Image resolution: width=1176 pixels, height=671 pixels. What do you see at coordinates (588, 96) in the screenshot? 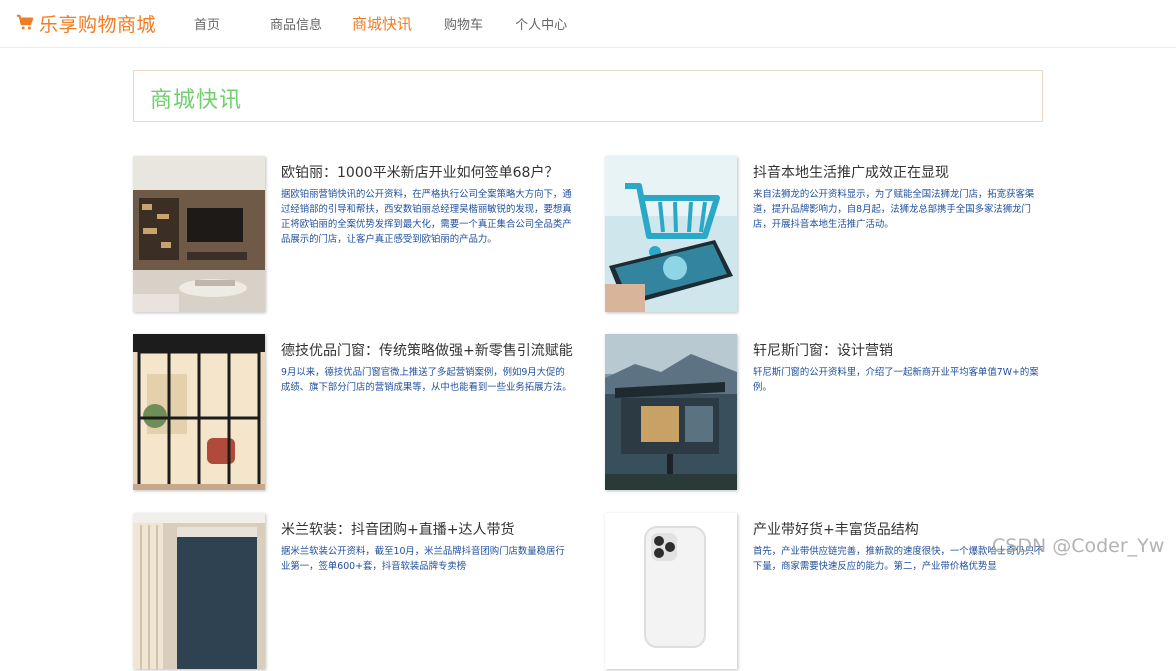
I see `section-header-box: 商城快讯` at bounding box center [588, 96].